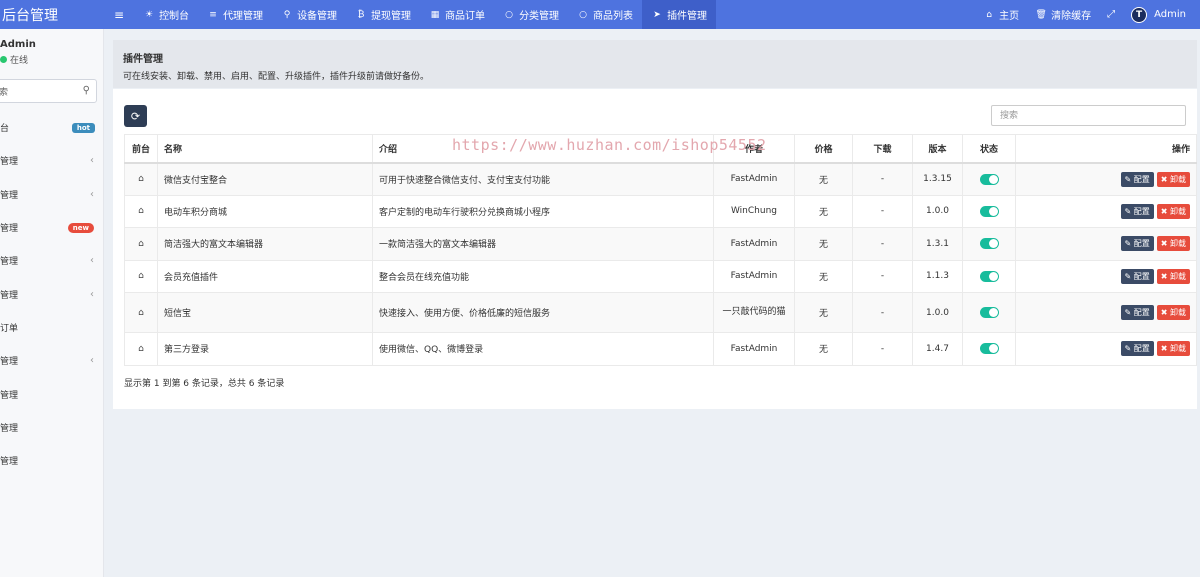 This screenshot has width=1200, height=577. Describe the element at coordinates (52, 14) in the screenshot. I see `brand-logo: 后台管理` at that location.